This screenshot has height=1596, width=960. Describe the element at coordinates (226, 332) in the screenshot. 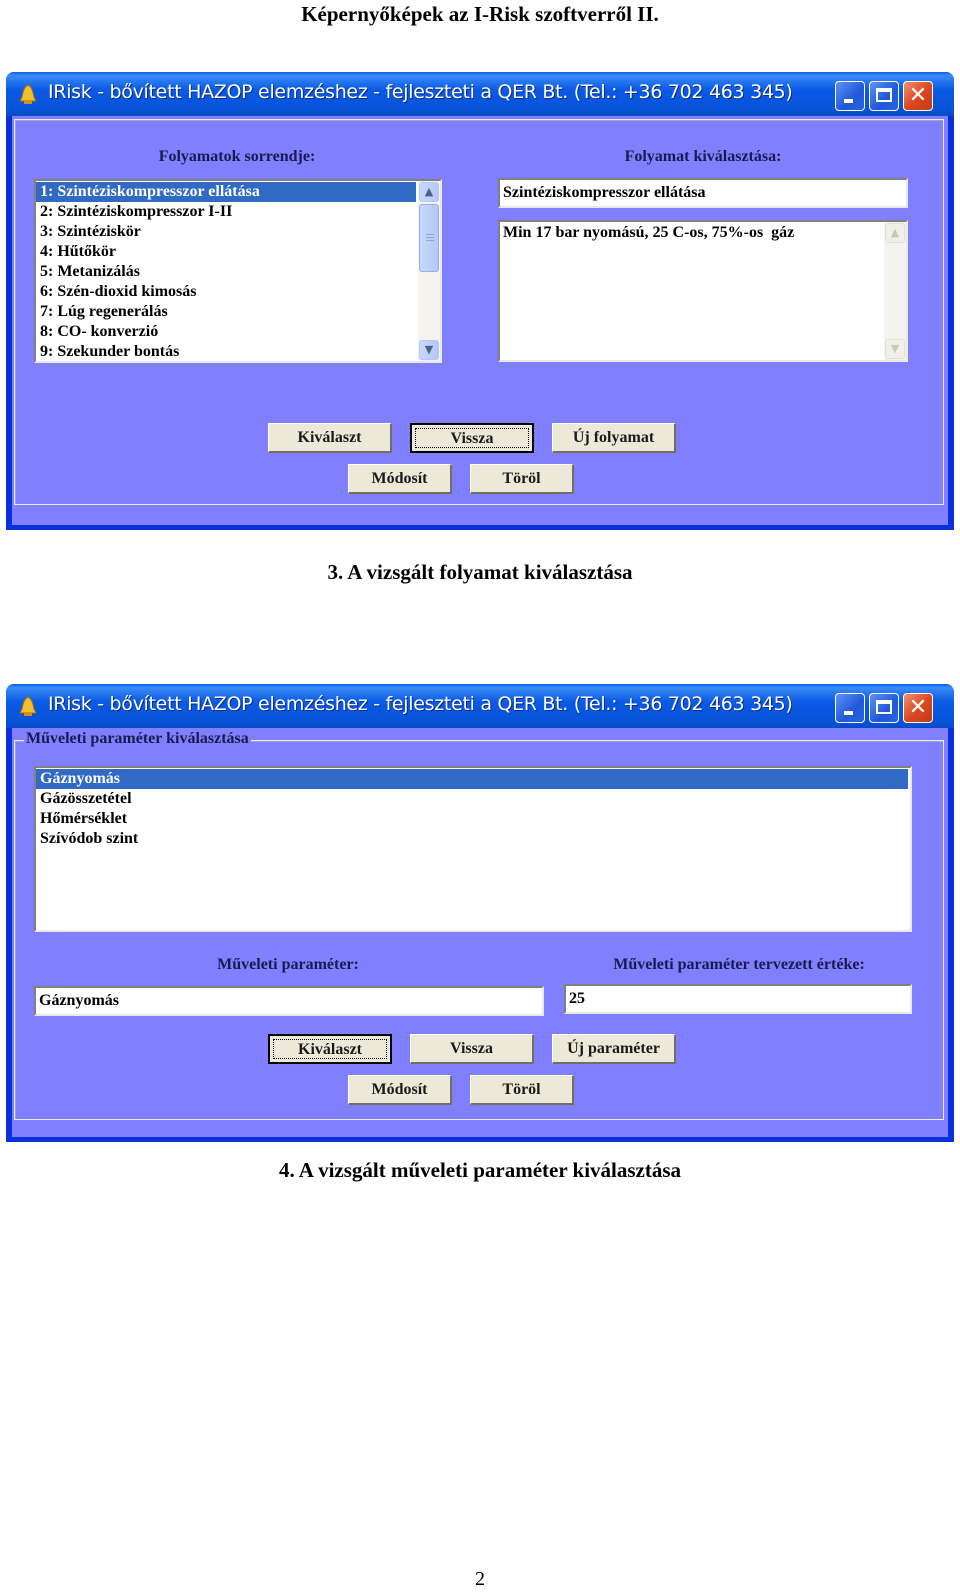

I see `list-item: 8: CO- konverzió` at that location.